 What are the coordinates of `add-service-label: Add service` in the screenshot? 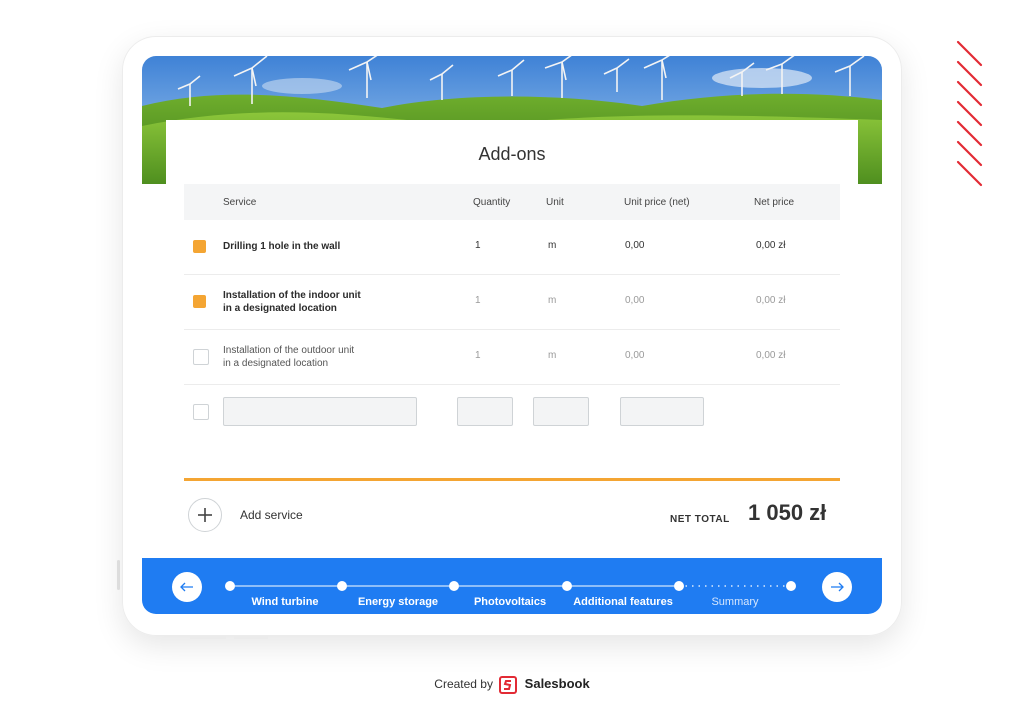 It's located at (271, 515).